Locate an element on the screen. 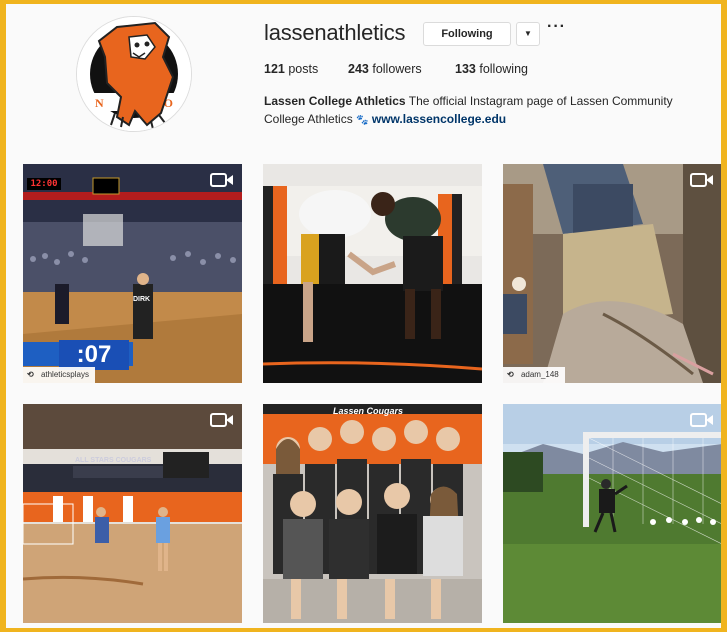 This screenshot has height=632, width=727. repost-username: adam_148 is located at coordinates (539, 374).